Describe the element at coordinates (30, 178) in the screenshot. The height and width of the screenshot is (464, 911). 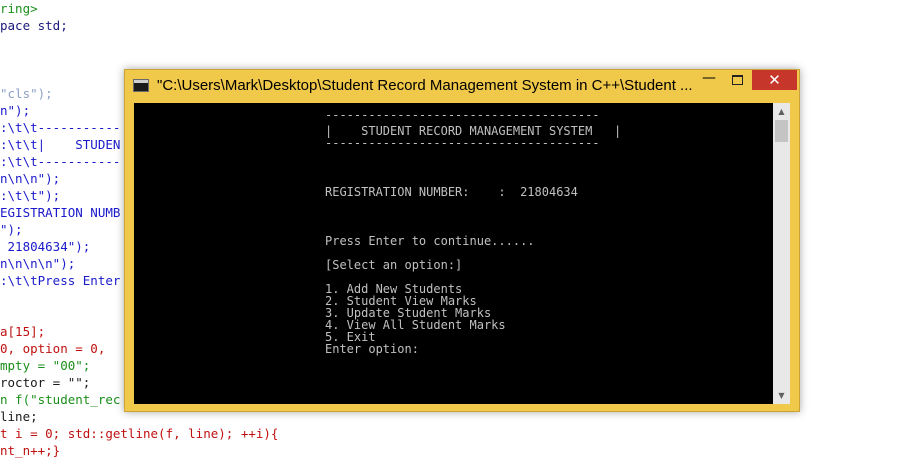
I see `code-line: n\n\n");` at that location.